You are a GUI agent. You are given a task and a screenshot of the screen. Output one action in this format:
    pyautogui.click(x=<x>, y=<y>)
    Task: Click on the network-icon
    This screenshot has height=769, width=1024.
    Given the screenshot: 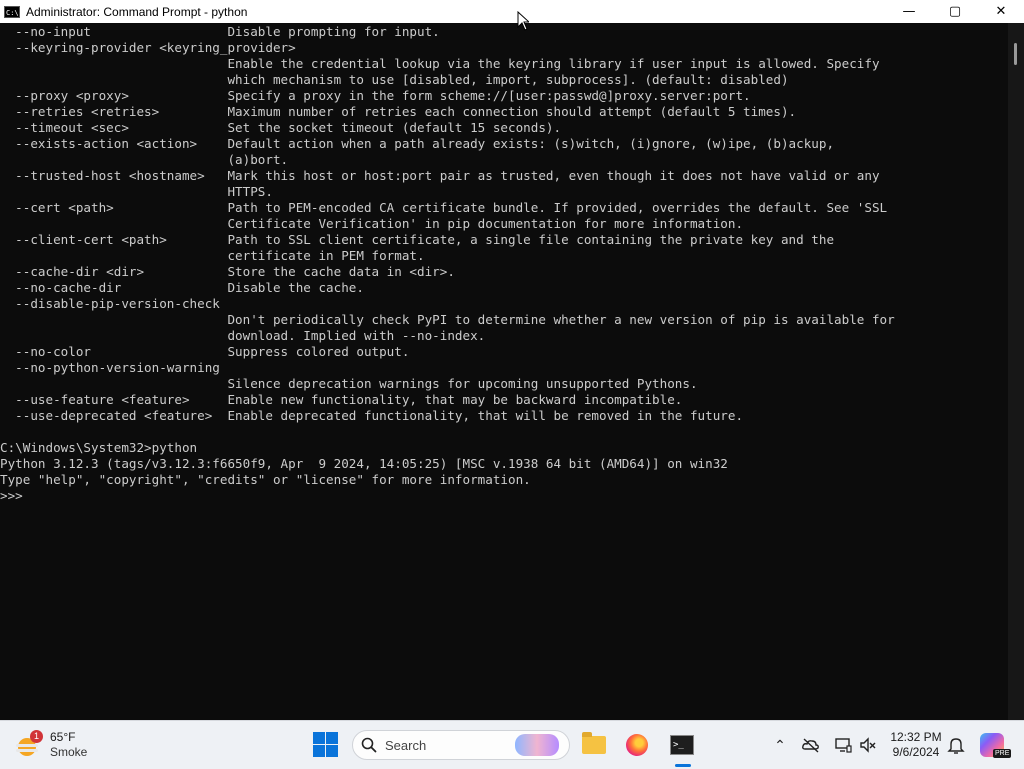 What is the action you would take?
    pyautogui.click(x=843, y=745)
    